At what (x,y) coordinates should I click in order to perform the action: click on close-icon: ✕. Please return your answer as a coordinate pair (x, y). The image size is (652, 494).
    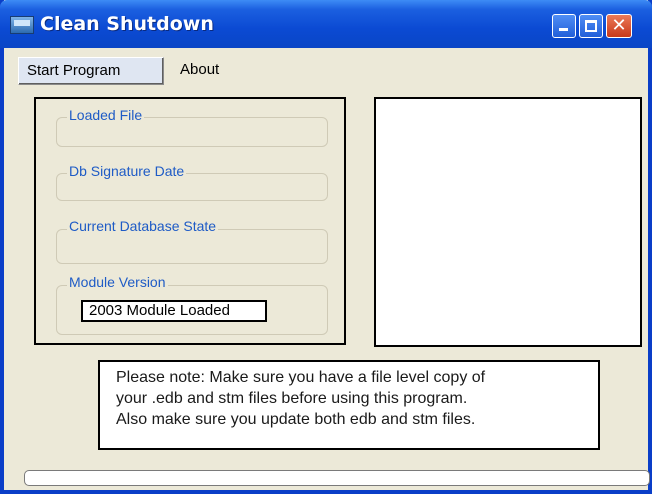
    Looking at the image, I should click on (619, 25).